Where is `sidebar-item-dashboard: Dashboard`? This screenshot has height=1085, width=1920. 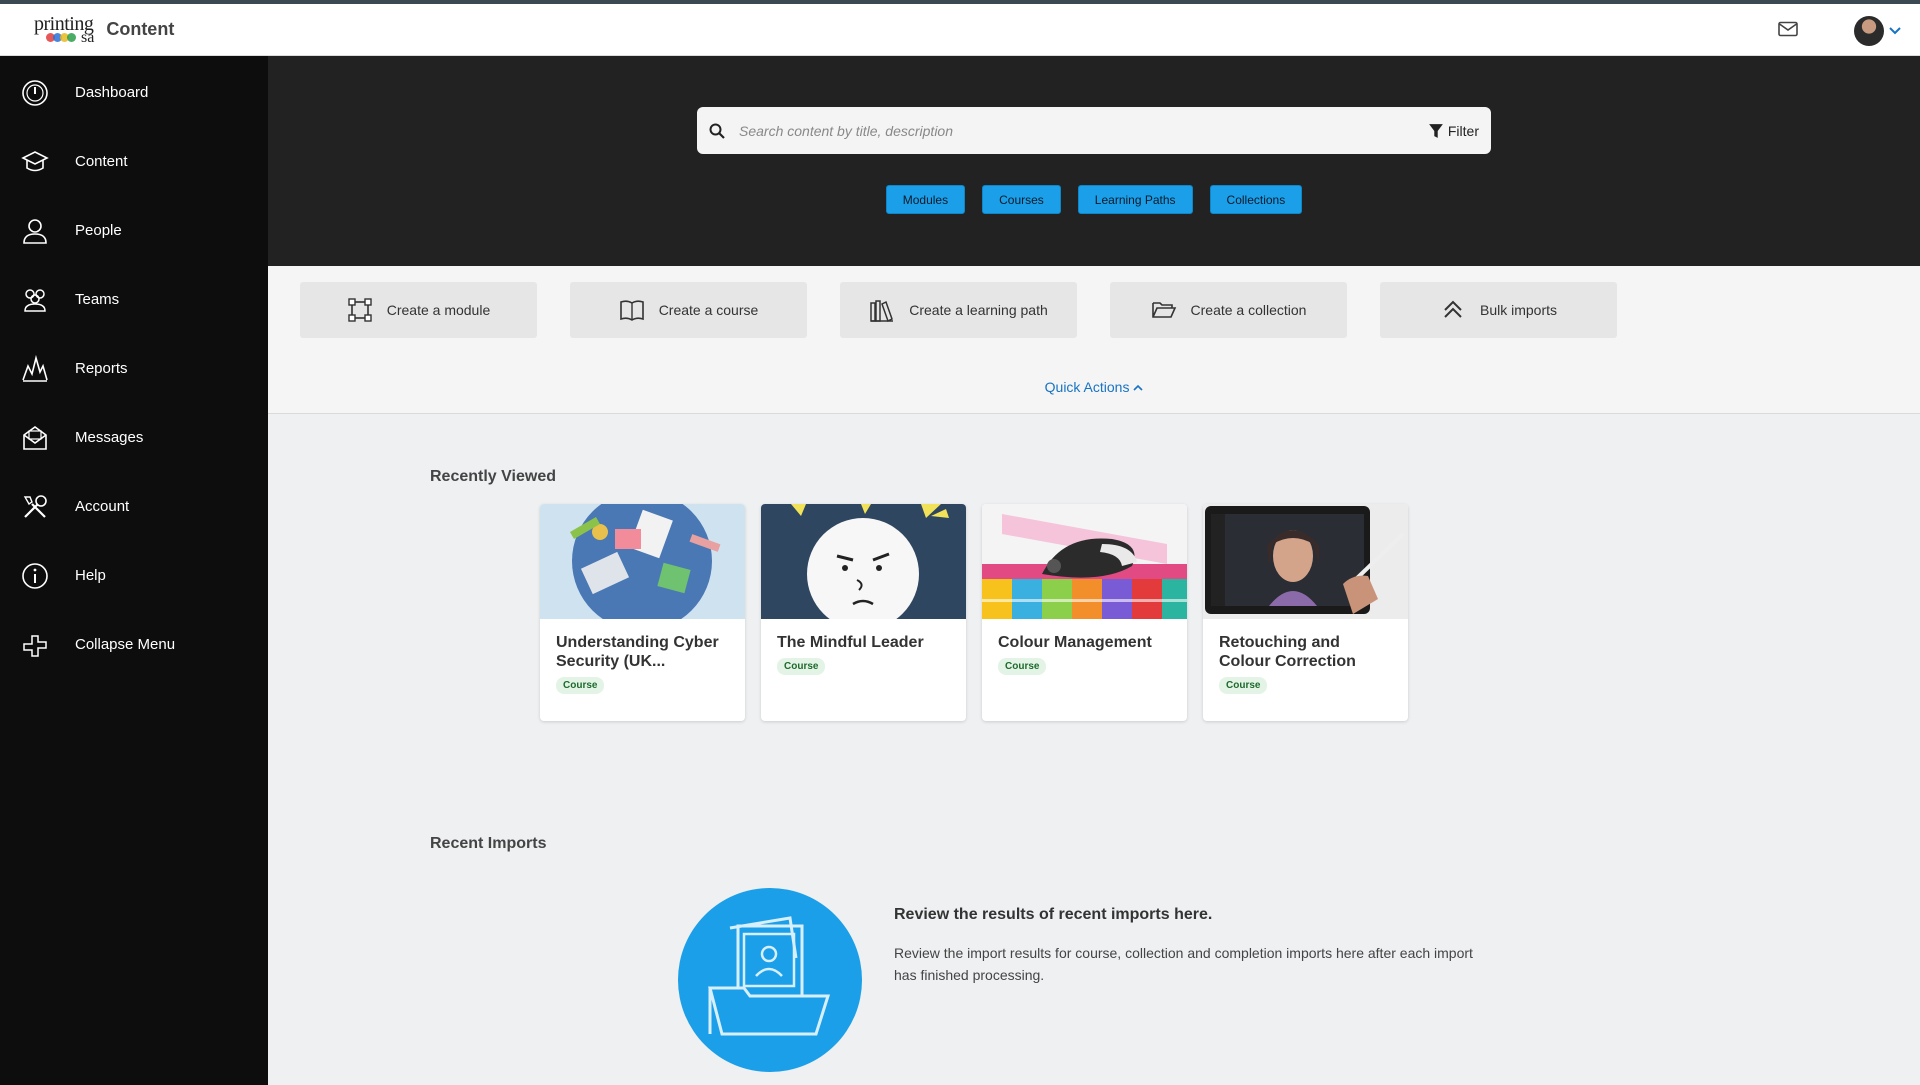
sidebar-item-dashboard: Dashboard is located at coordinates (134, 92).